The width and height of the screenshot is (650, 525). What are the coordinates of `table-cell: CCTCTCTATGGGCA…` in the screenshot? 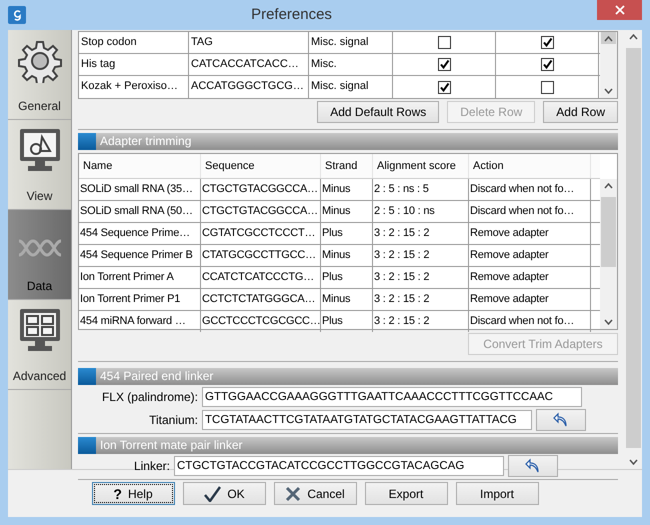 It's located at (261, 299).